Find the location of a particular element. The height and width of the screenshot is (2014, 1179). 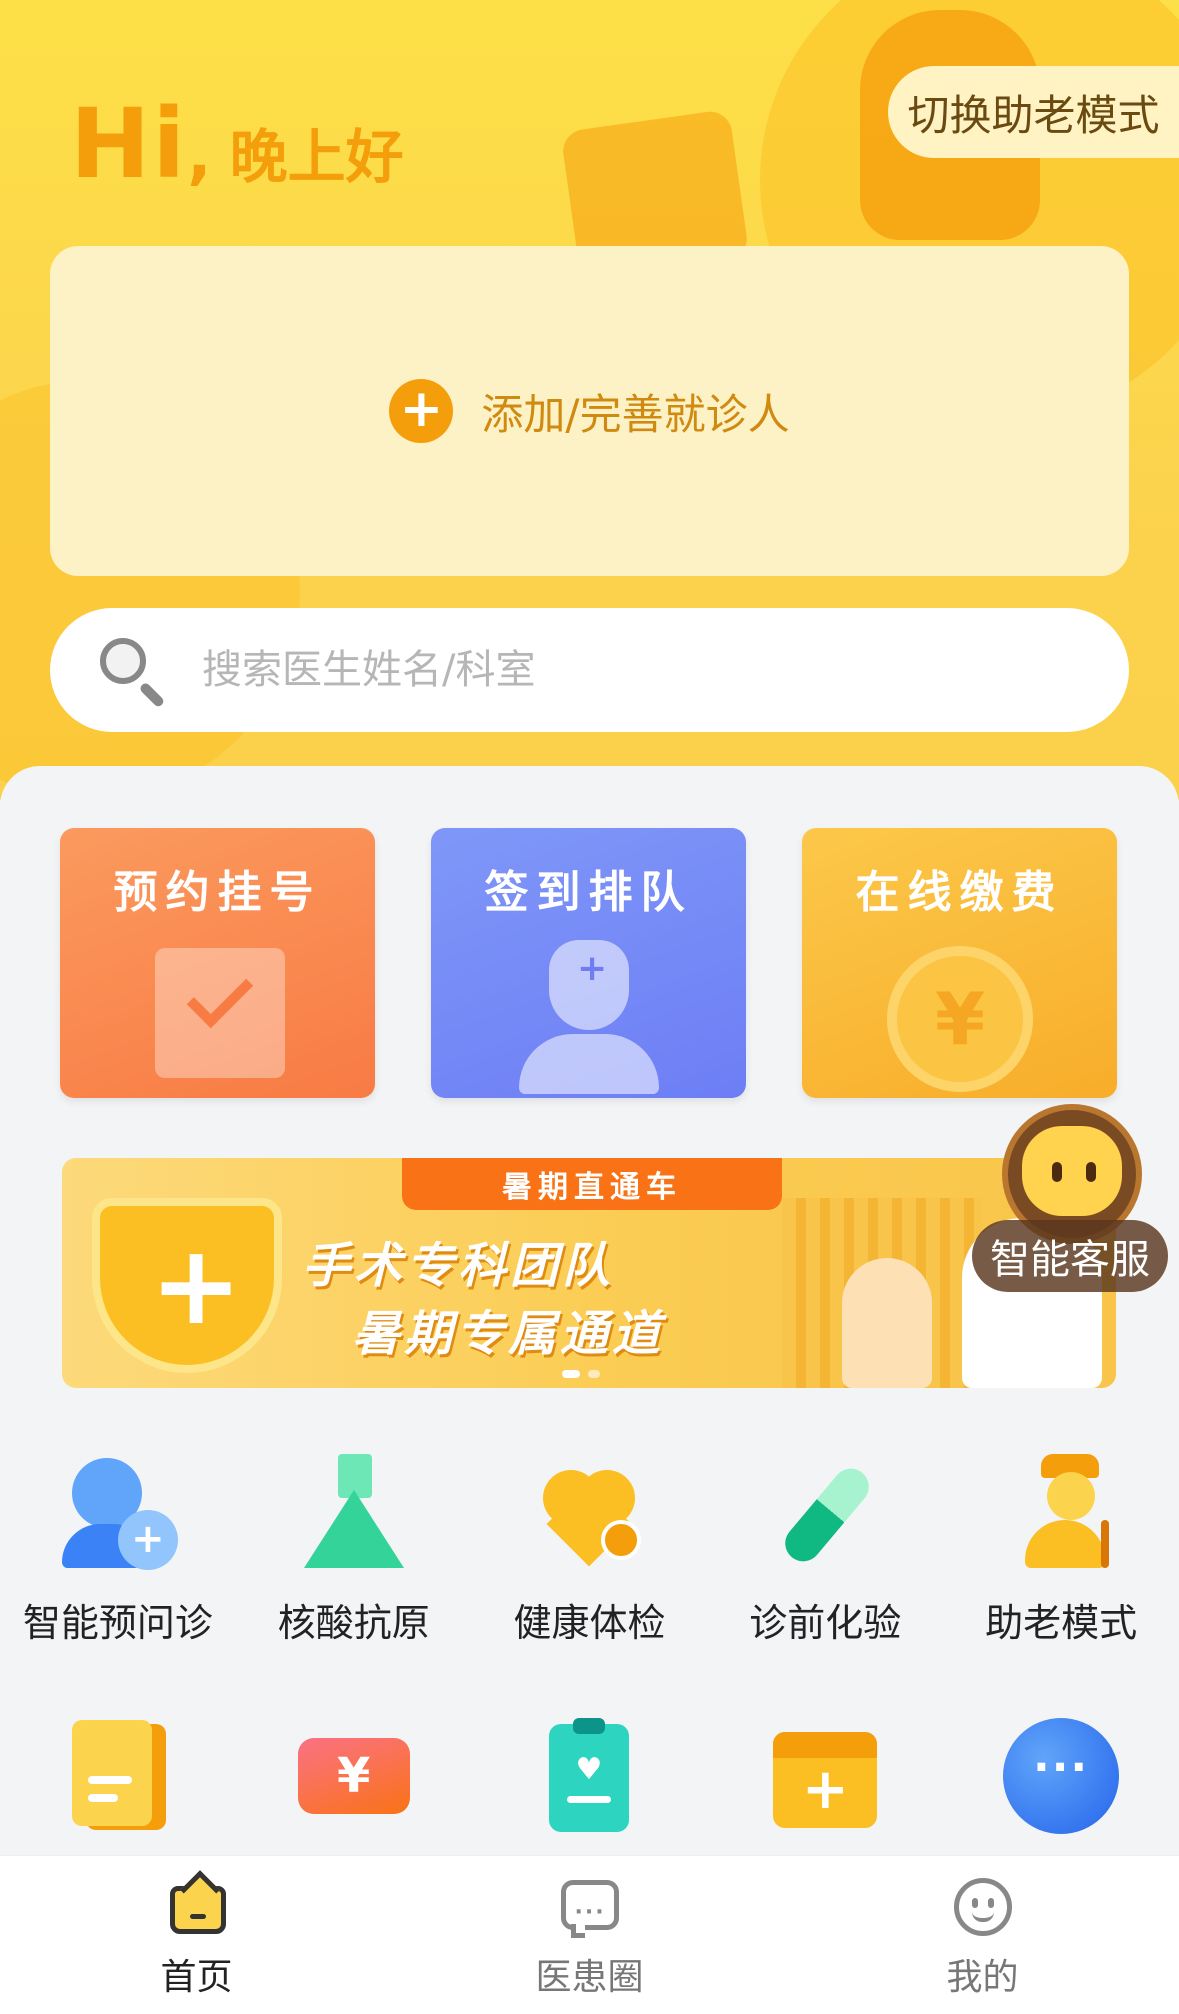

service-health-checkup: 健康体检 is located at coordinates (590, 1548).